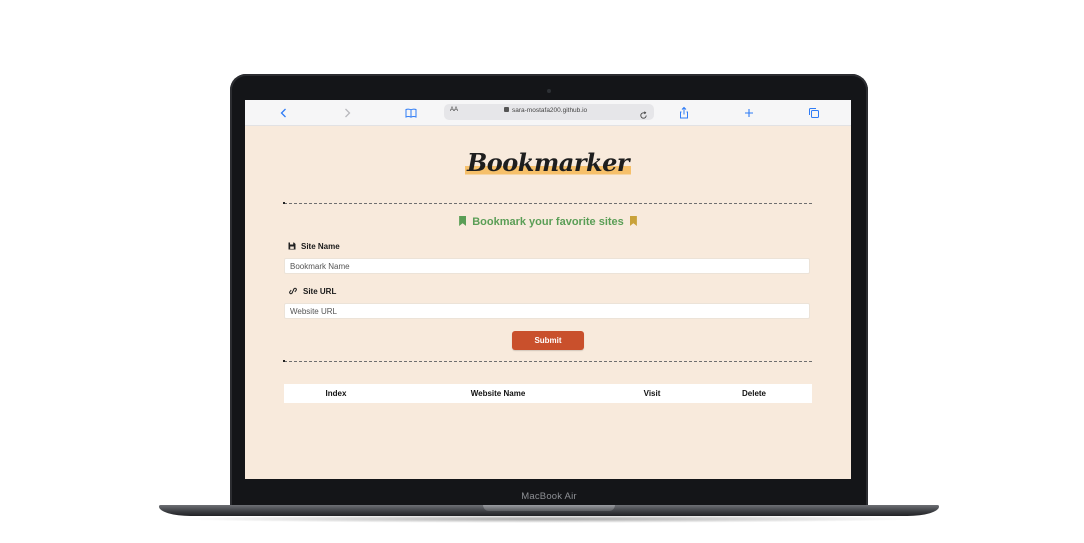  Describe the element at coordinates (336, 393) in the screenshot. I see `table-header-index: Index` at that location.